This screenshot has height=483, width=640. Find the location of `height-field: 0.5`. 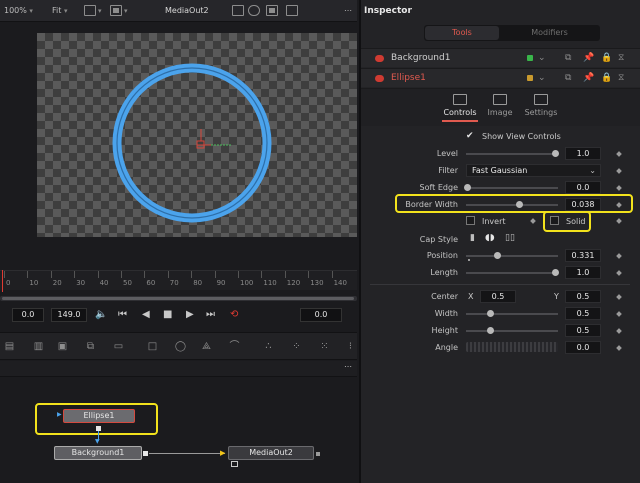

height-field: 0.5 is located at coordinates (583, 330).